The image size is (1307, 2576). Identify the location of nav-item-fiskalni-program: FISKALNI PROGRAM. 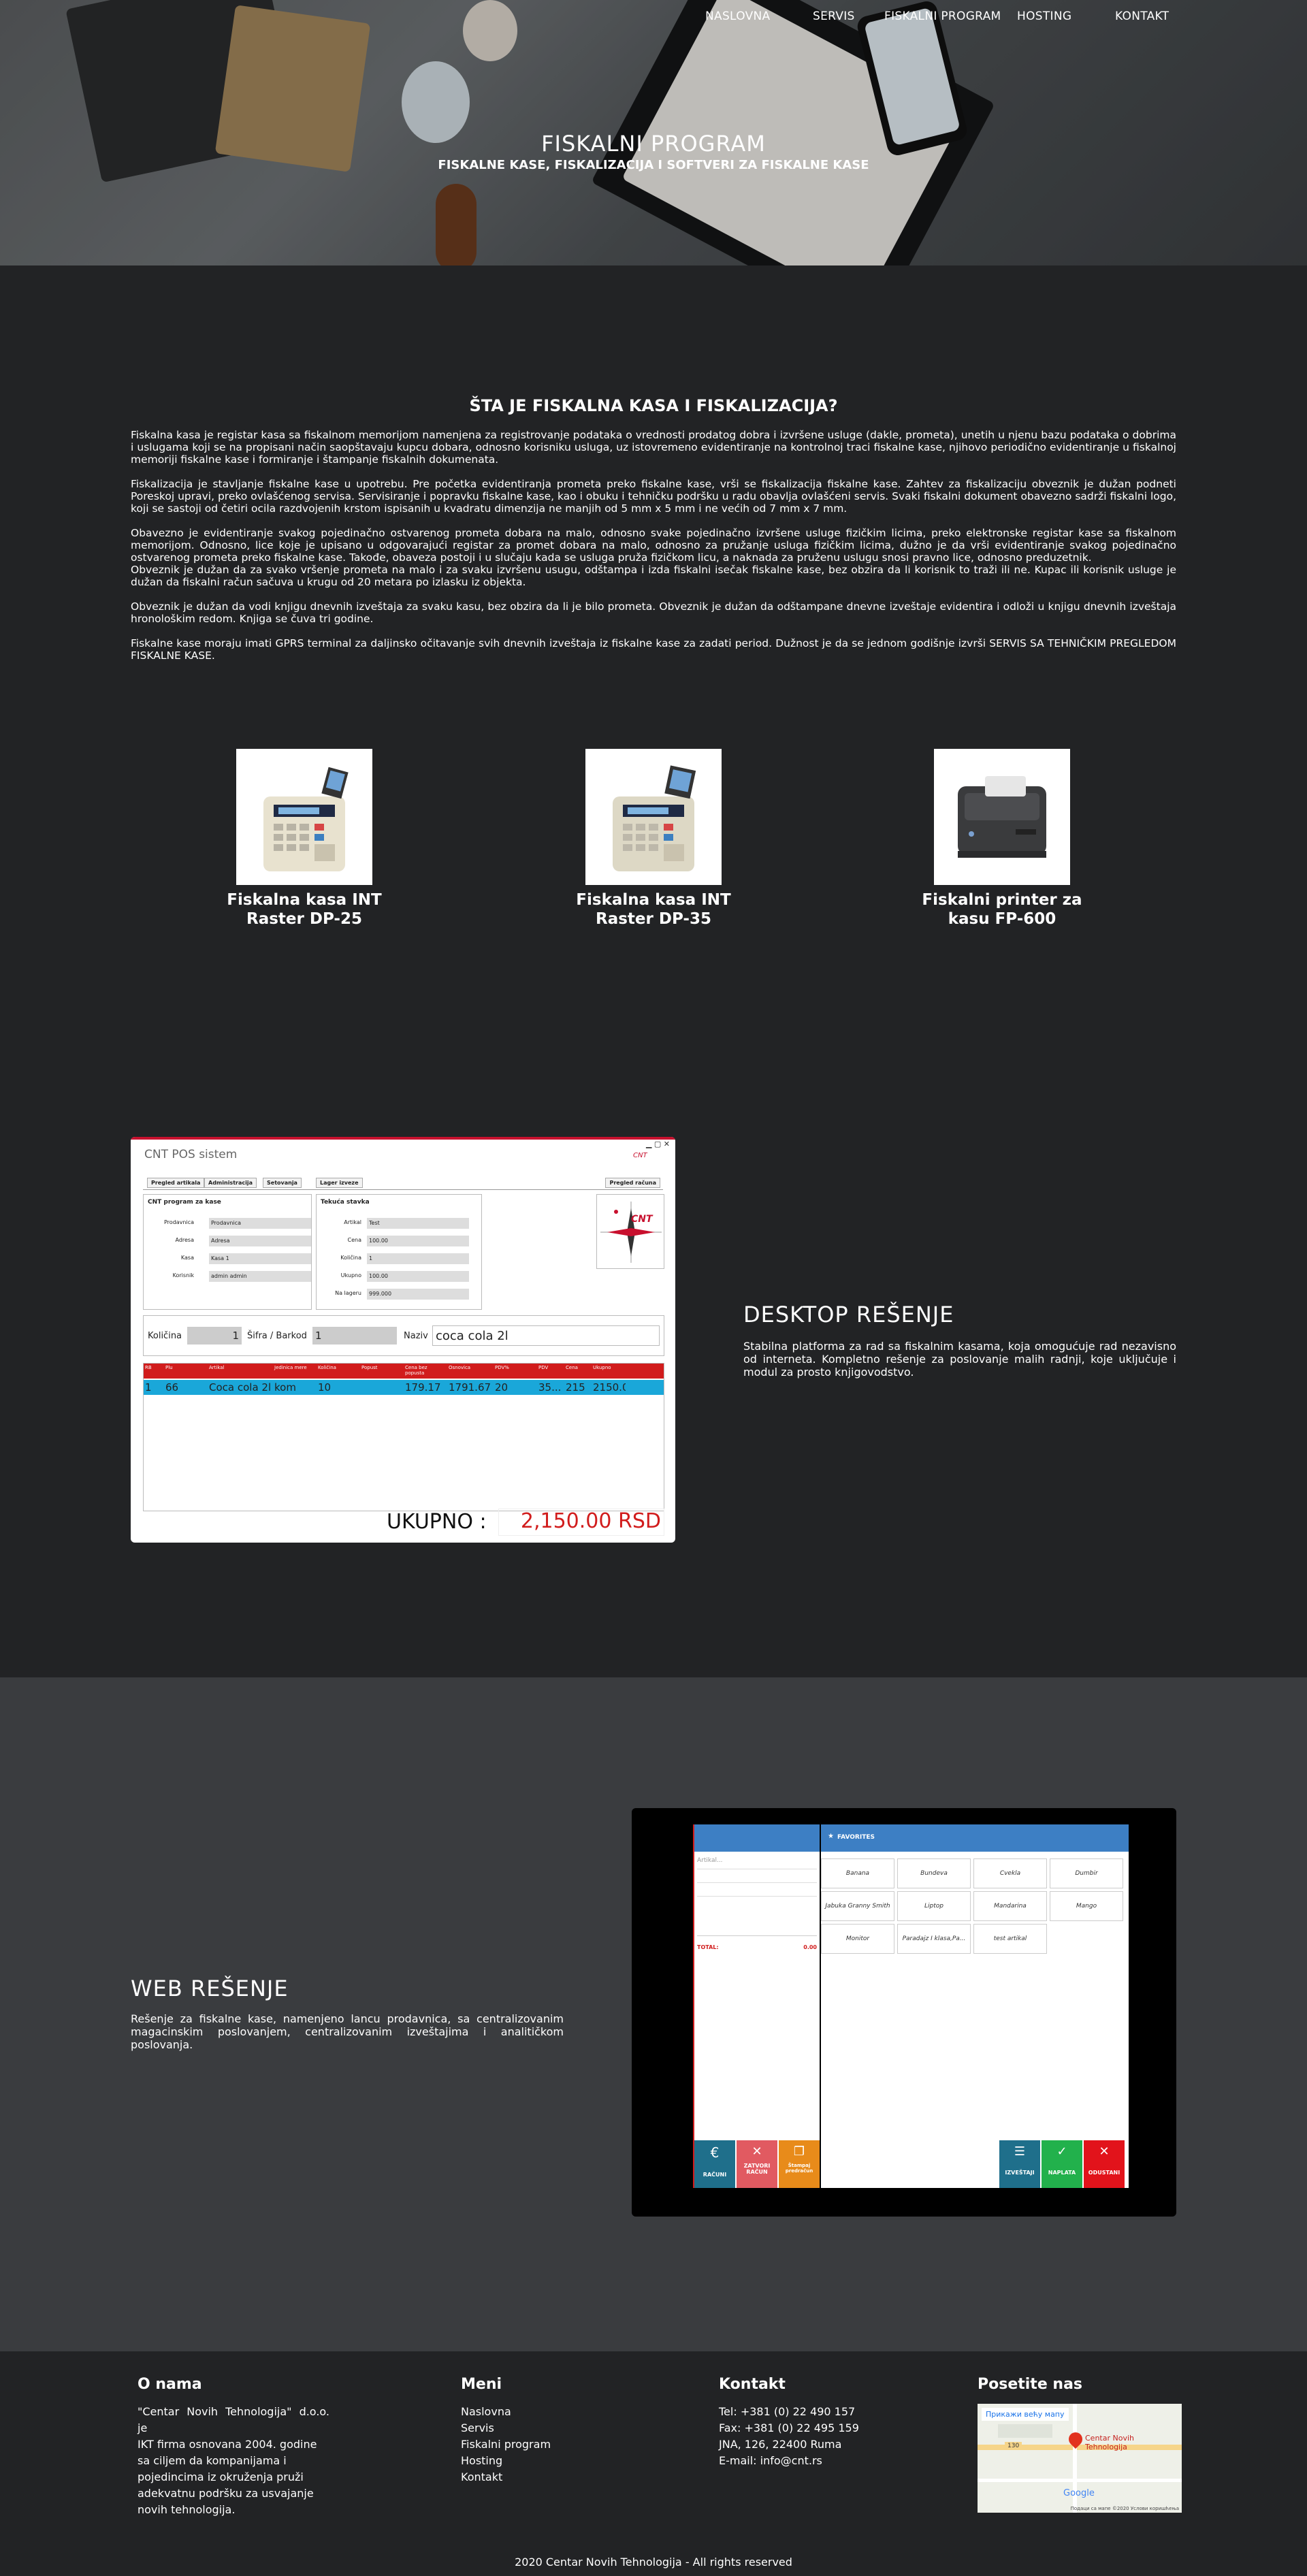
(943, 16).